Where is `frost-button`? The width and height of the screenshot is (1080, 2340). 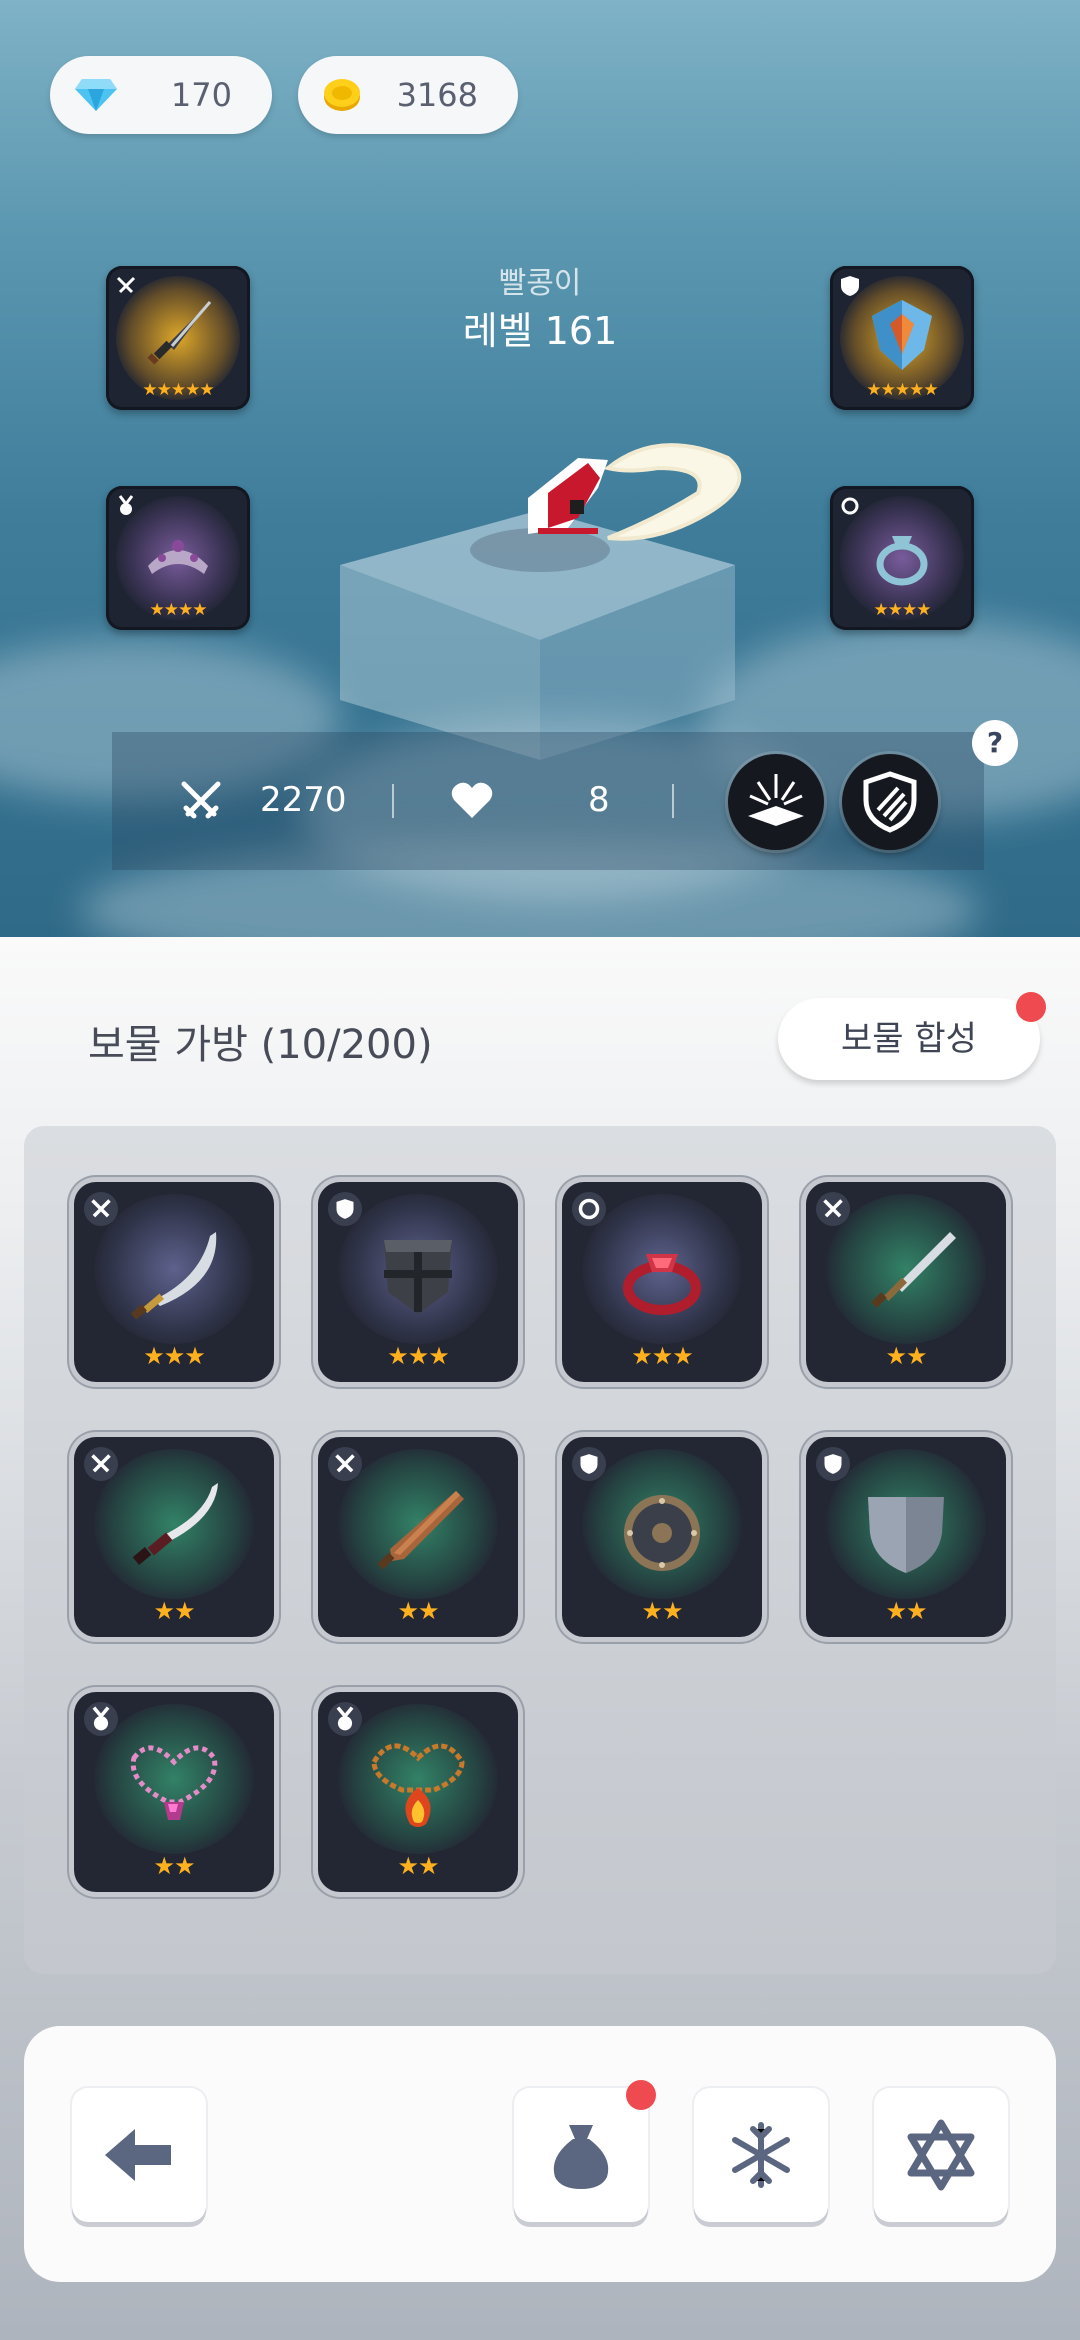
frost-button is located at coordinates (761, 2155).